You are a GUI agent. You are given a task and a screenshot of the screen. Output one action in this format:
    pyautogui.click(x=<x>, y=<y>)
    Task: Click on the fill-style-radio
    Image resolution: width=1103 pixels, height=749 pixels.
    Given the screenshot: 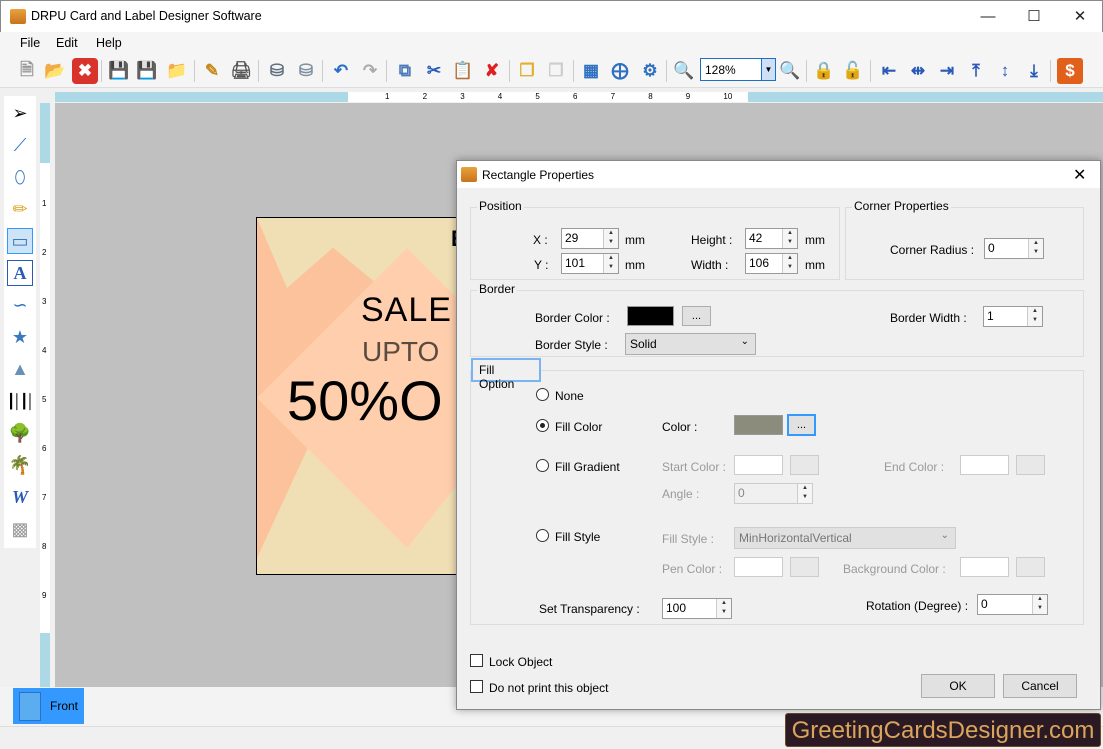 What is the action you would take?
    pyautogui.click(x=542, y=535)
    